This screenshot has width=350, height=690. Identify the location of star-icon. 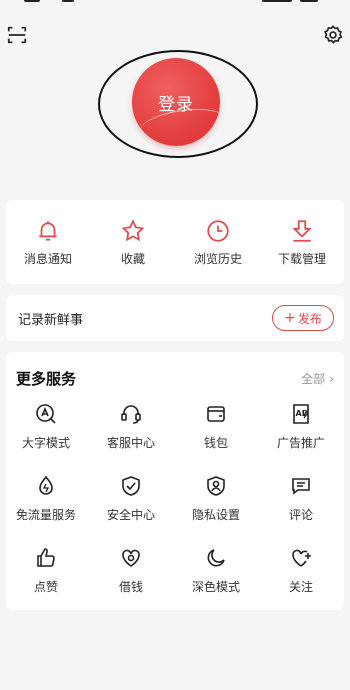
(133, 230).